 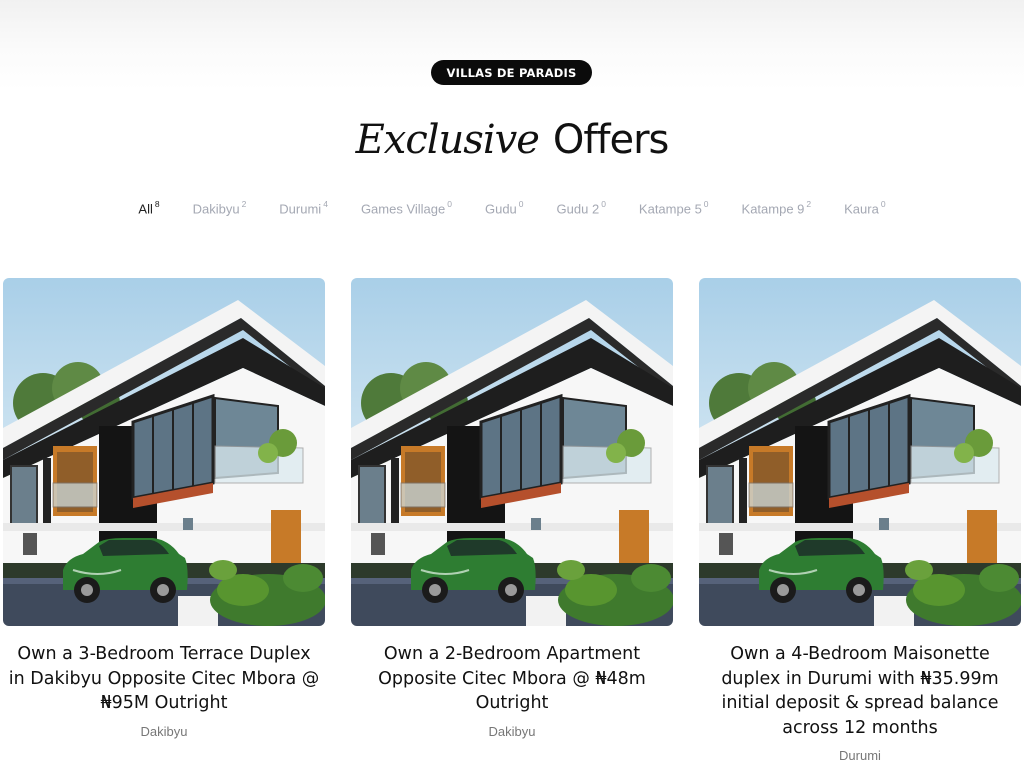 What do you see at coordinates (157, 204) in the screenshot?
I see `filter-count: 8` at bounding box center [157, 204].